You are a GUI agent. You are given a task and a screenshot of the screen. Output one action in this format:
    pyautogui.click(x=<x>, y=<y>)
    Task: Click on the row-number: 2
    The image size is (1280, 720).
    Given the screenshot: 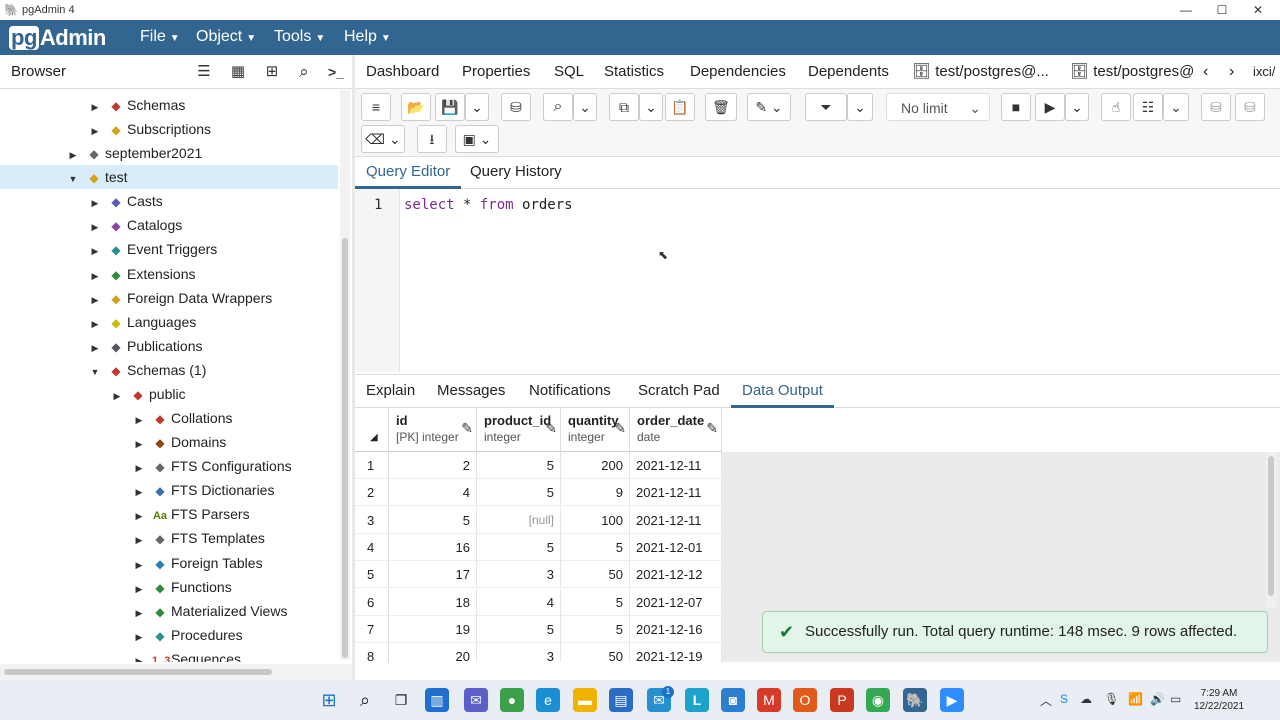 What is the action you would take?
    pyautogui.click(x=372, y=493)
    